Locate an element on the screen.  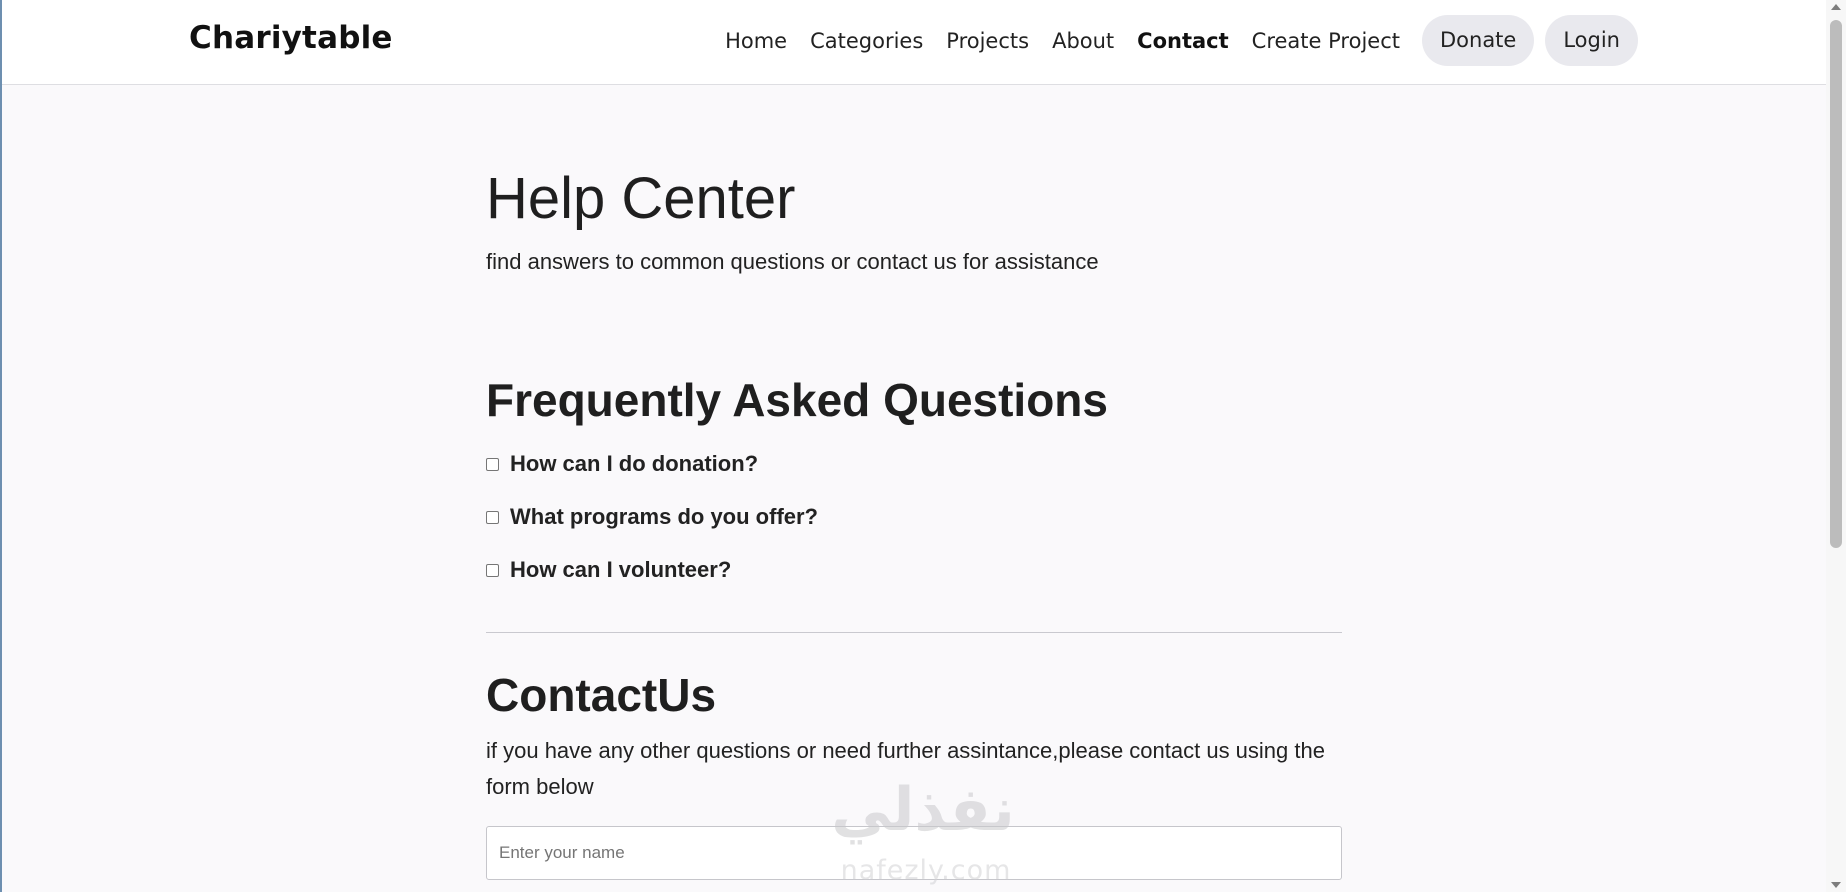
brand-logo: Chariytable is located at coordinates (291, 38).